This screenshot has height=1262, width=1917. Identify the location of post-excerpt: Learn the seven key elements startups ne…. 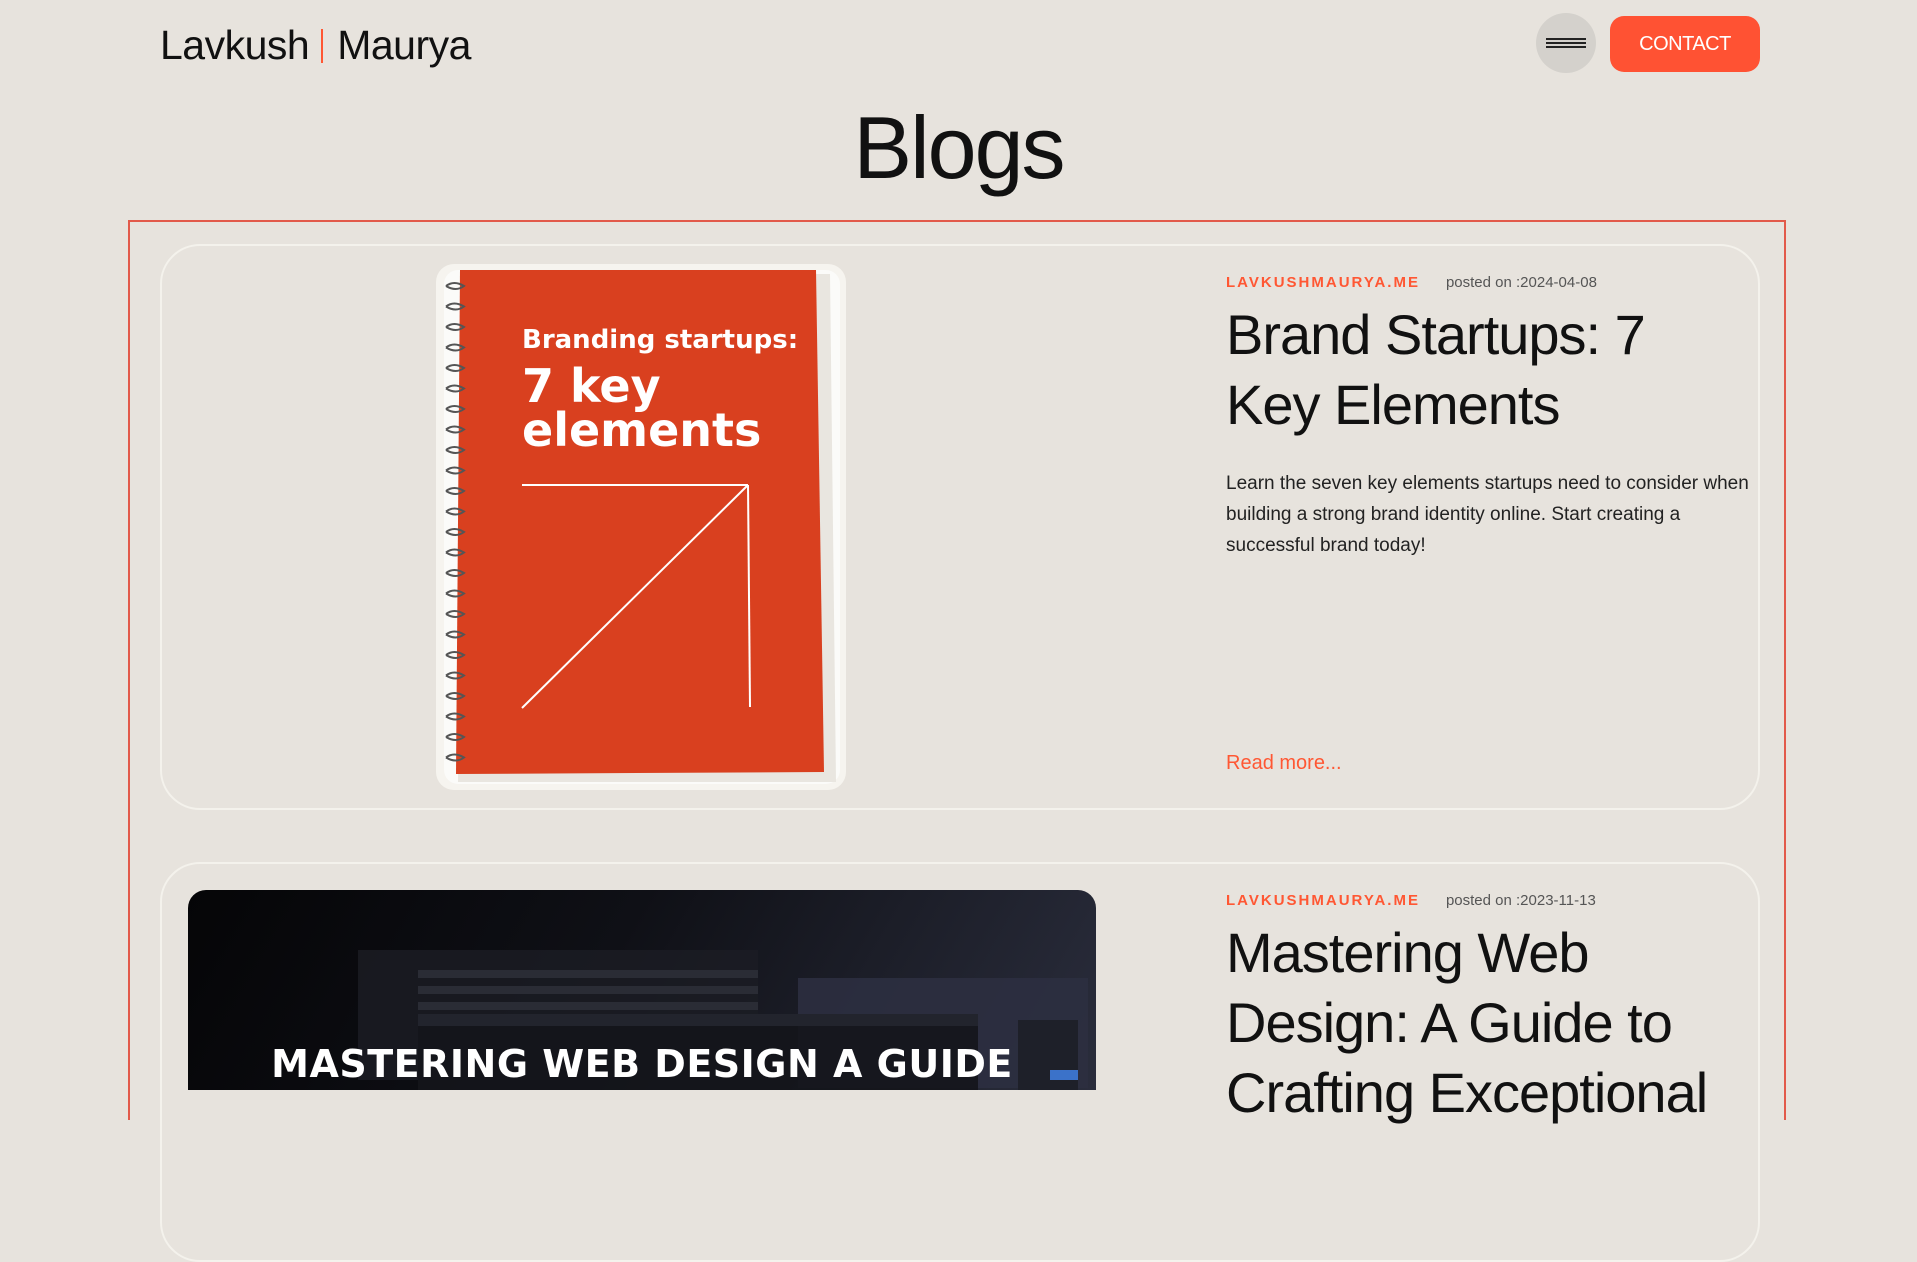
(1487, 514).